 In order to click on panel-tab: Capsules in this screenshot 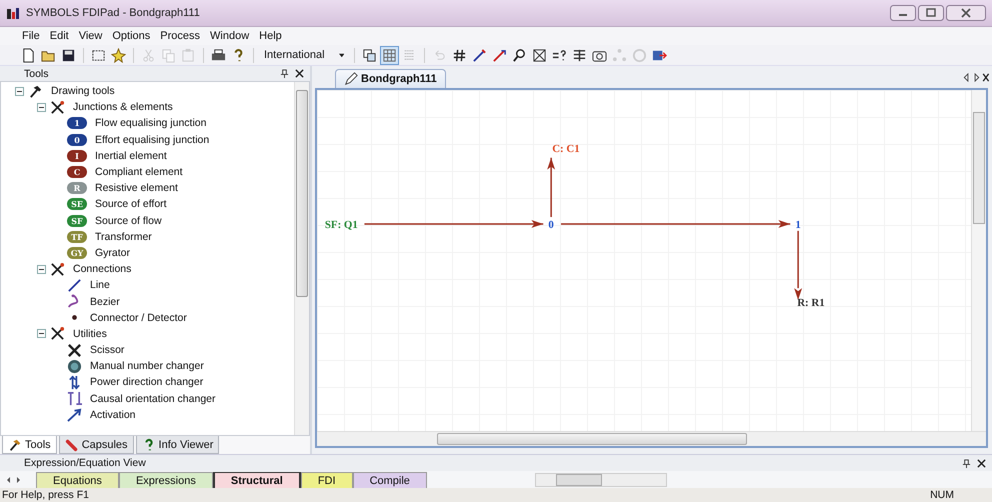, I will do `click(96, 445)`.